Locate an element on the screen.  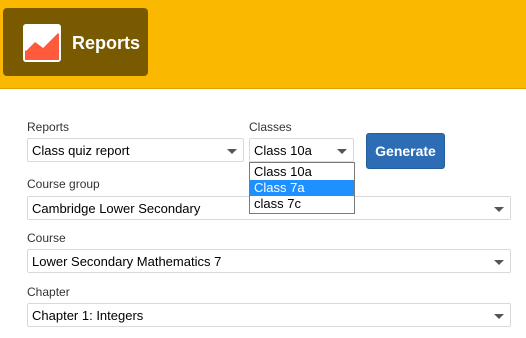
reports-select-value: Class quiz report is located at coordinates (81, 150).